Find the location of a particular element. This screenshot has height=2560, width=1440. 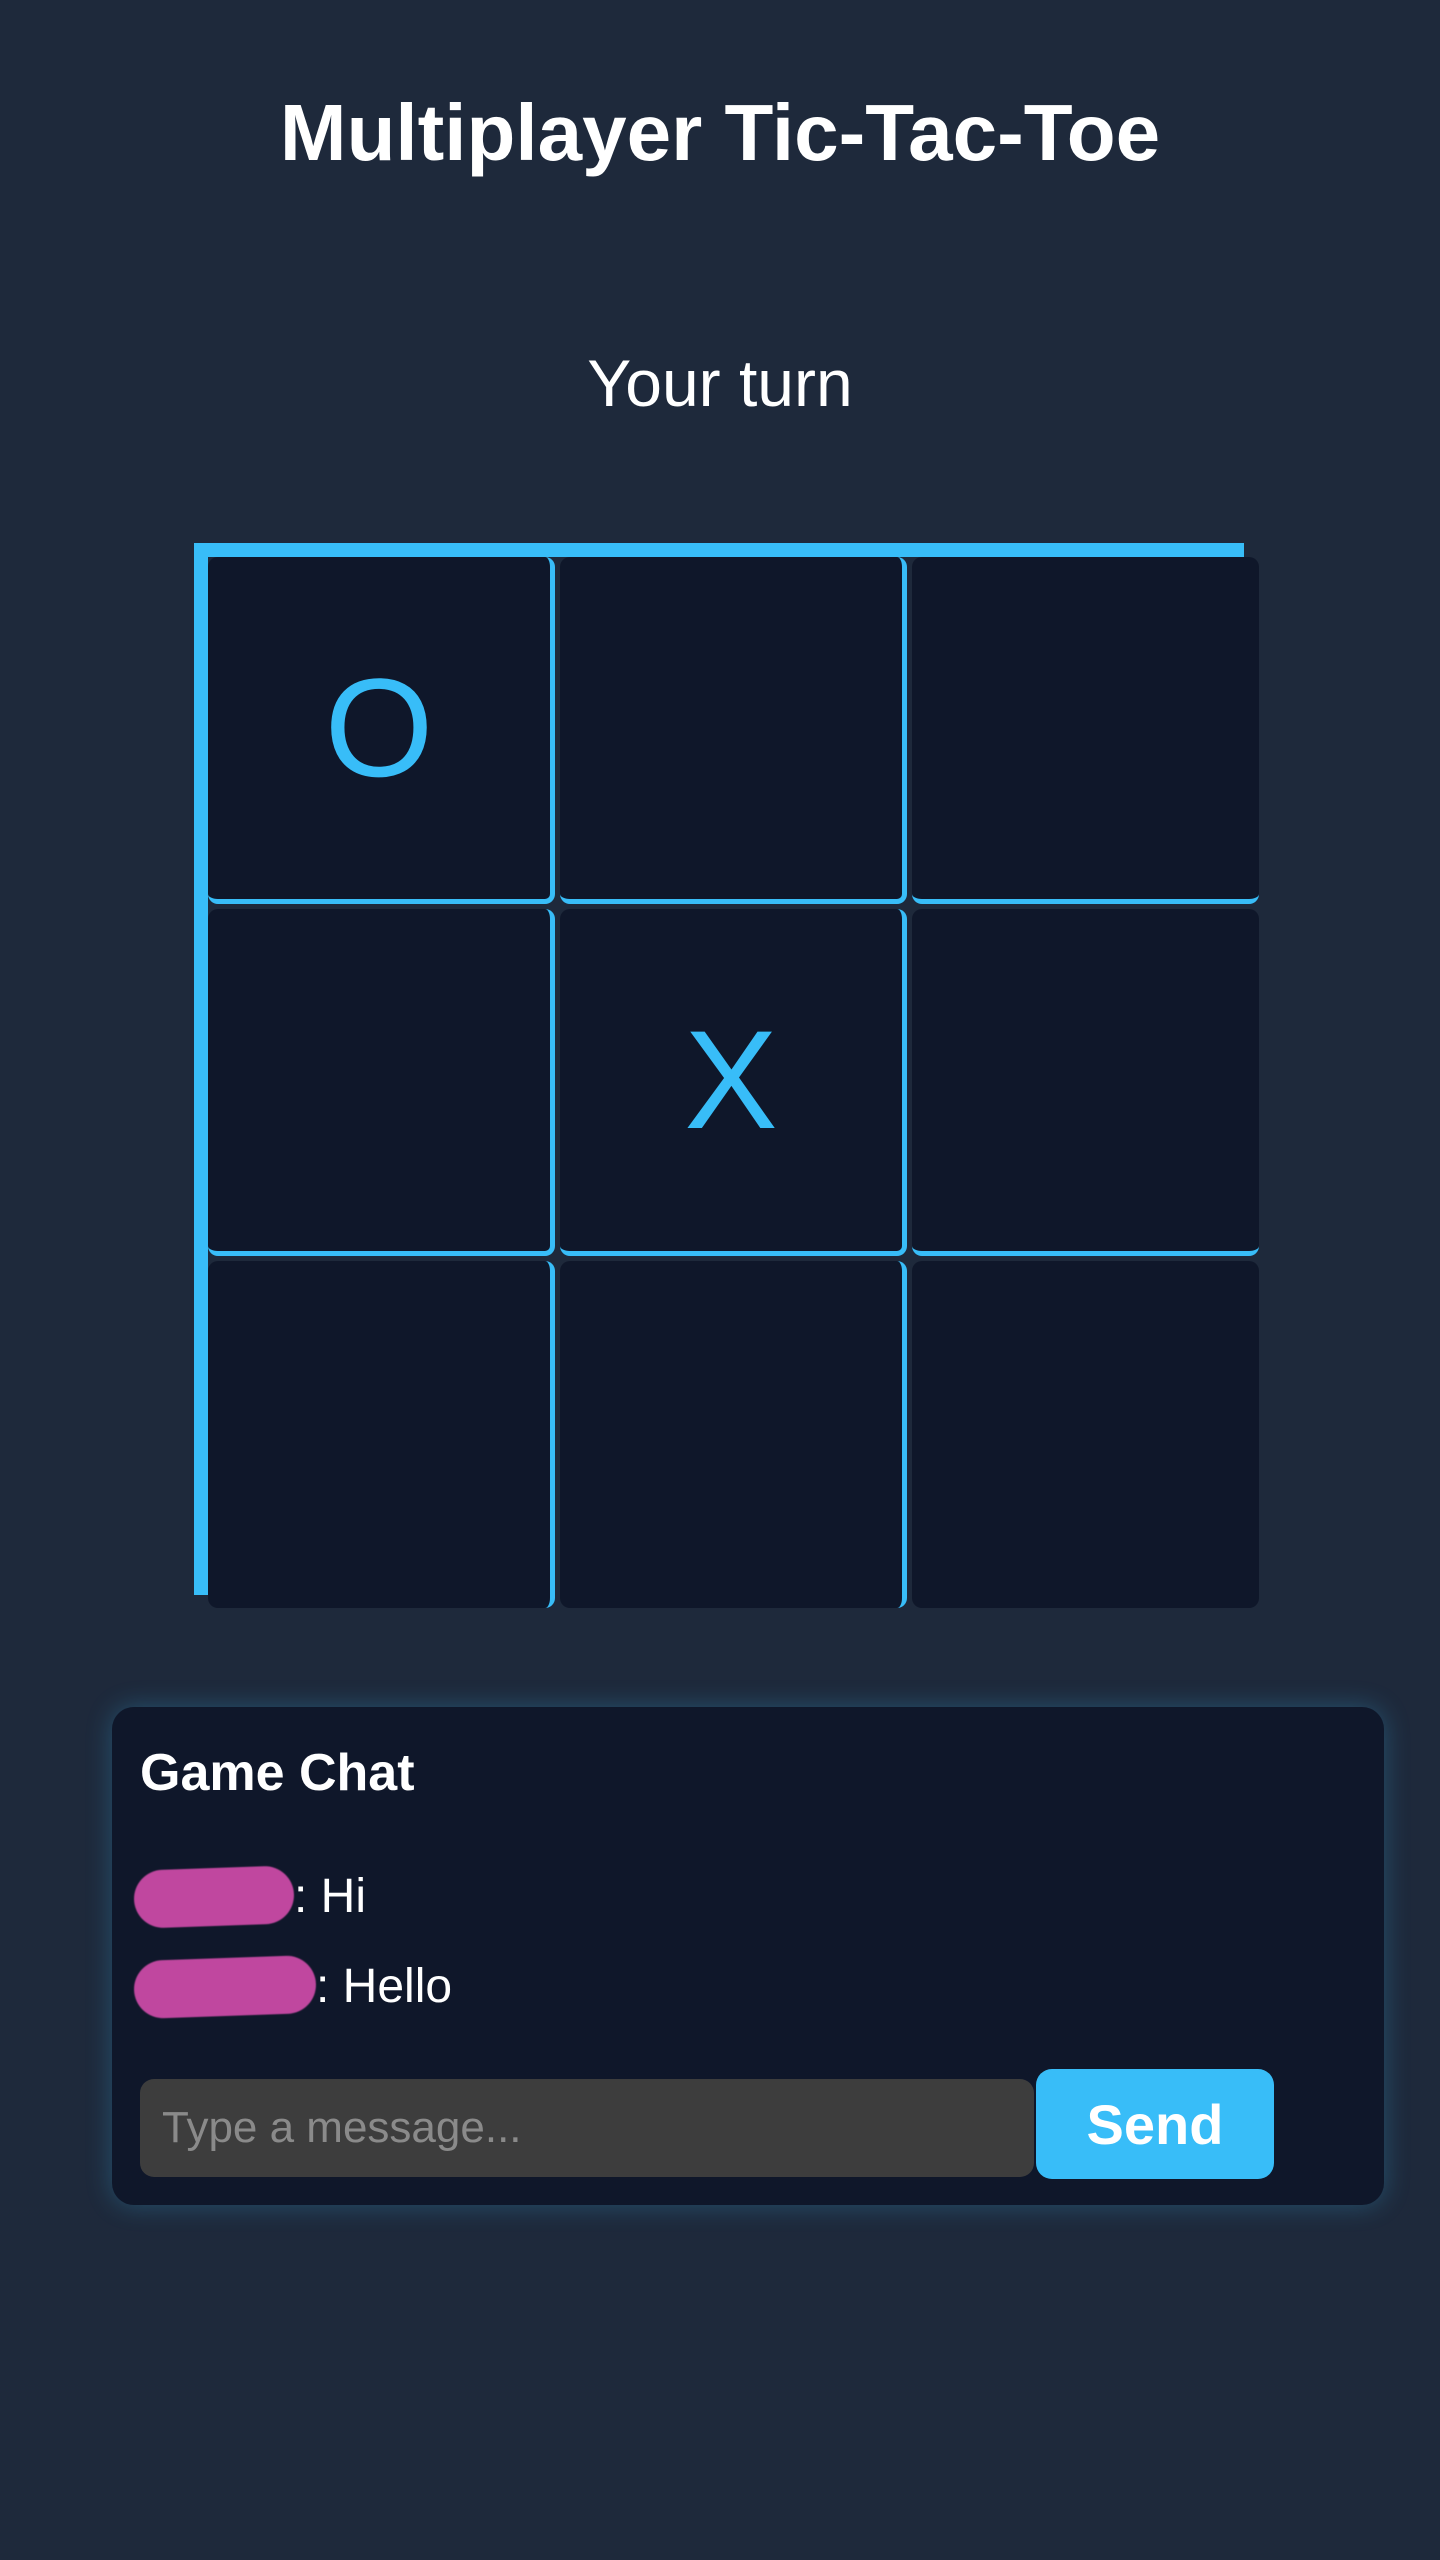

chat-message-input is located at coordinates (587, 2128).